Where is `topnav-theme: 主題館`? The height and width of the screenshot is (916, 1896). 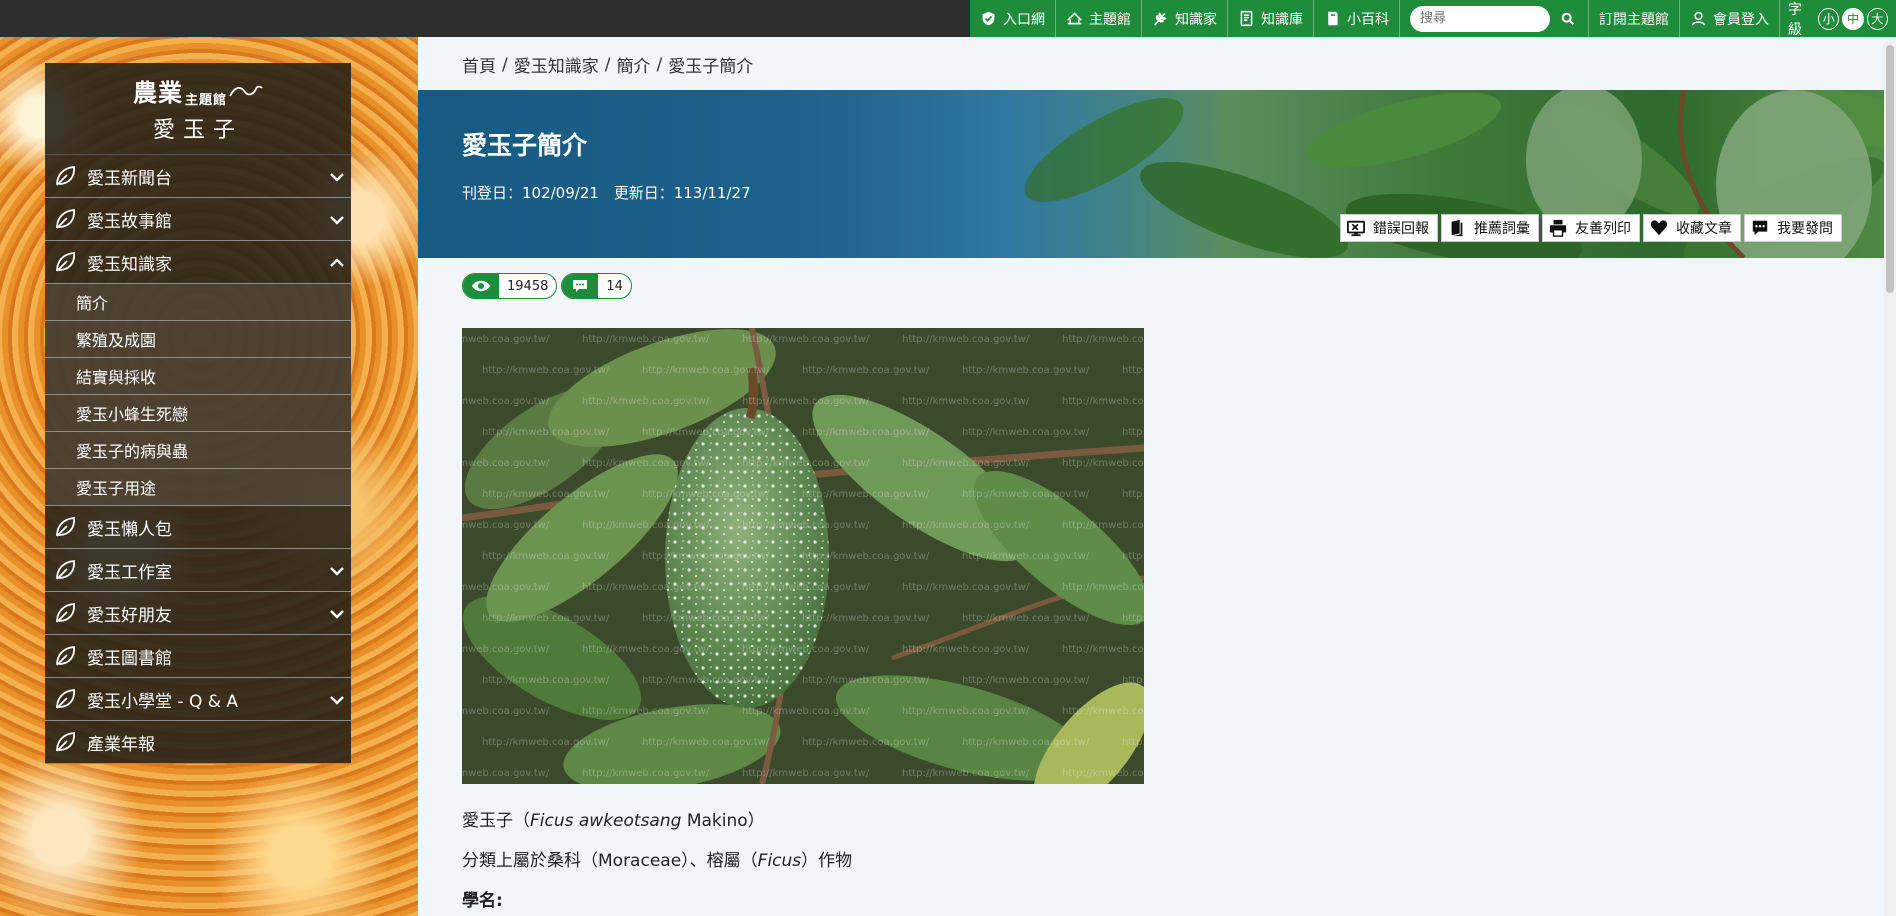
topnav-theme: 主題館 is located at coordinates (1099, 18).